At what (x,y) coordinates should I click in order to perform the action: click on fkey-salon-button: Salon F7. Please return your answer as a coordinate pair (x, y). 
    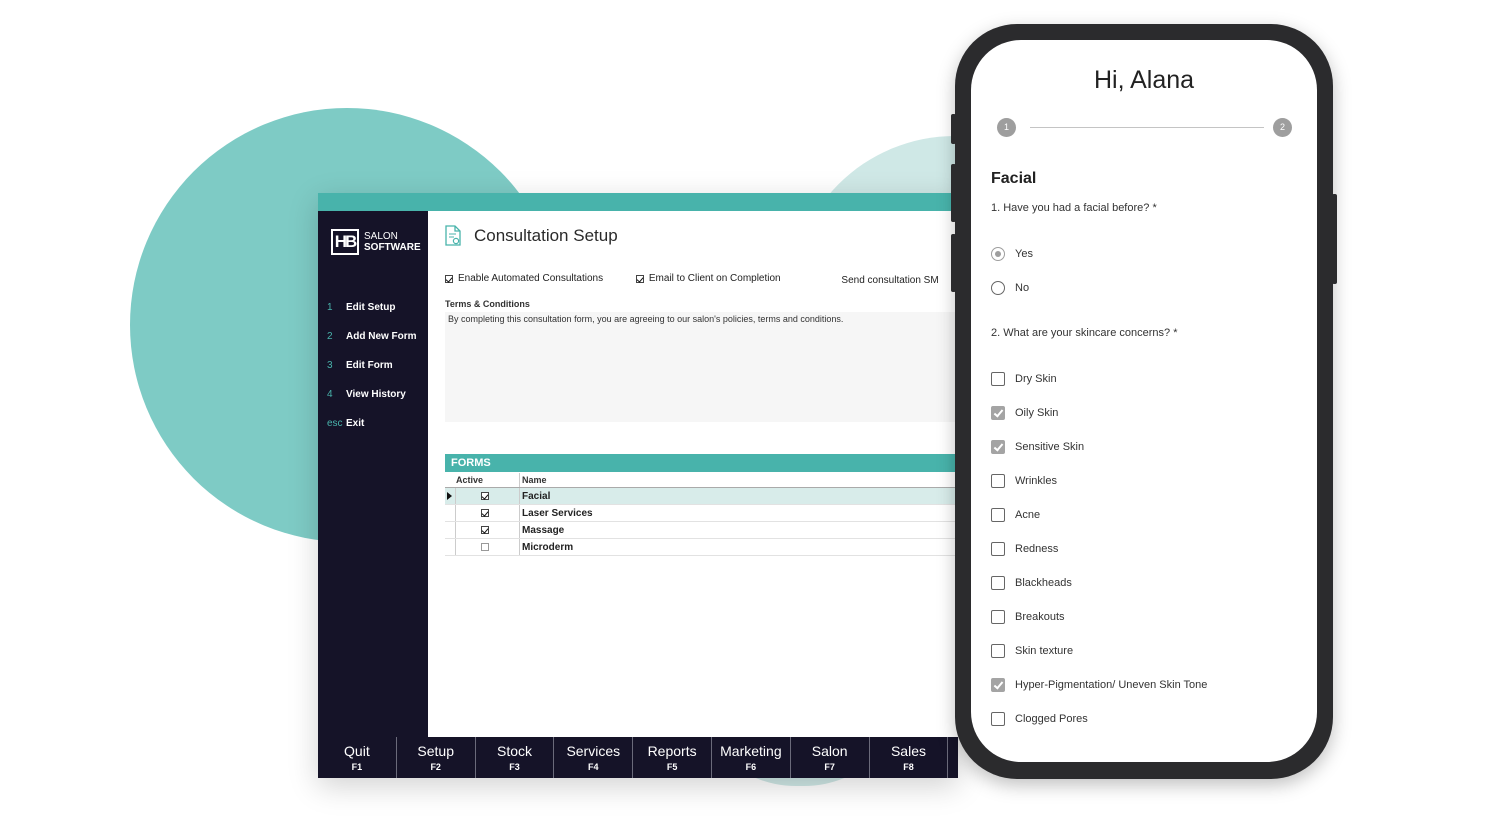
    Looking at the image, I should click on (830, 757).